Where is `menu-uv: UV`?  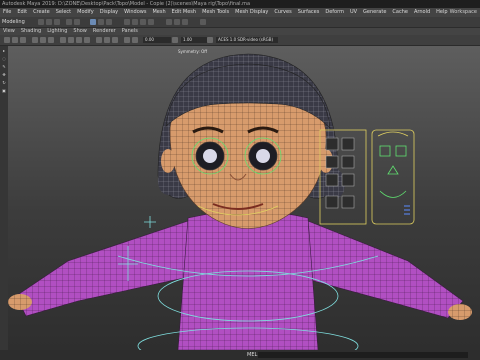
menu-uv: UV is located at coordinates (353, 12).